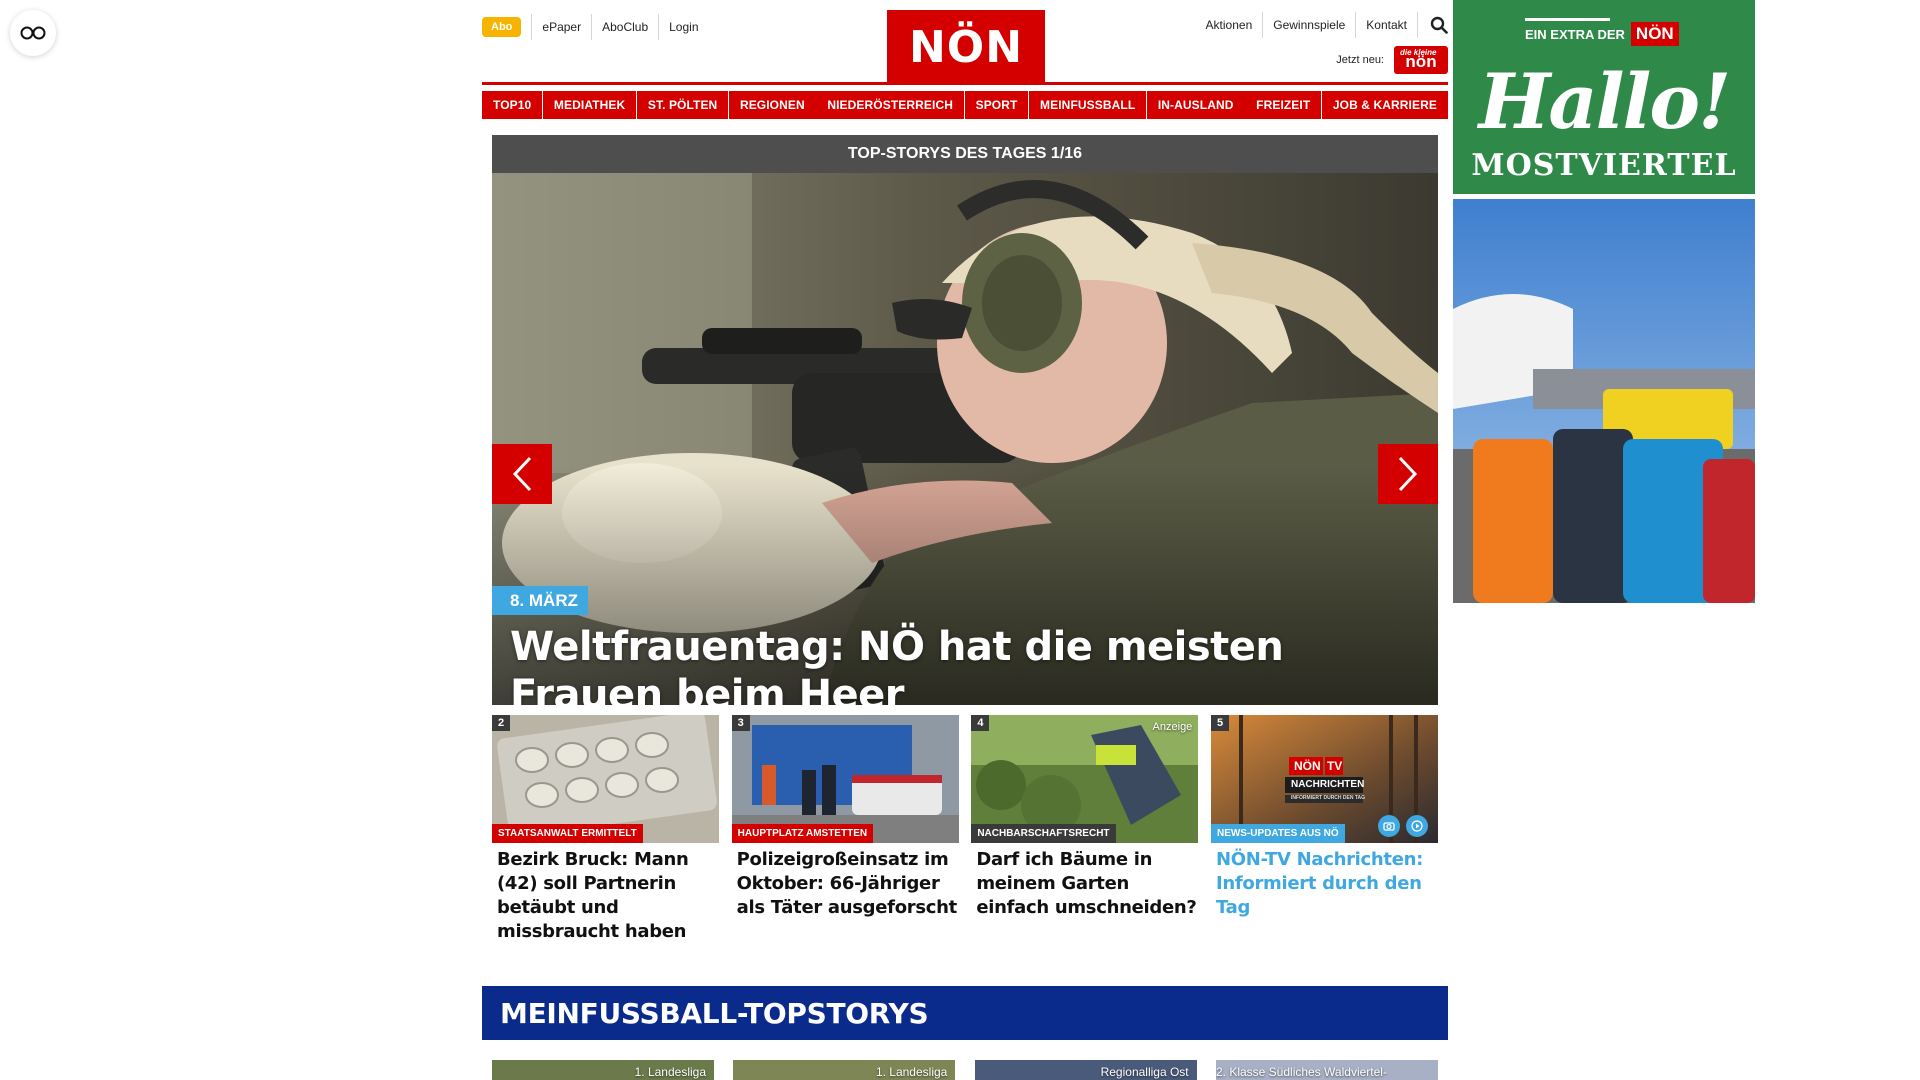 This screenshot has height=1080, width=1920. What do you see at coordinates (1195, 105) in the screenshot?
I see `nav-tab-in-ausland: IN-AUSLAND` at bounding box center [1195, 105].